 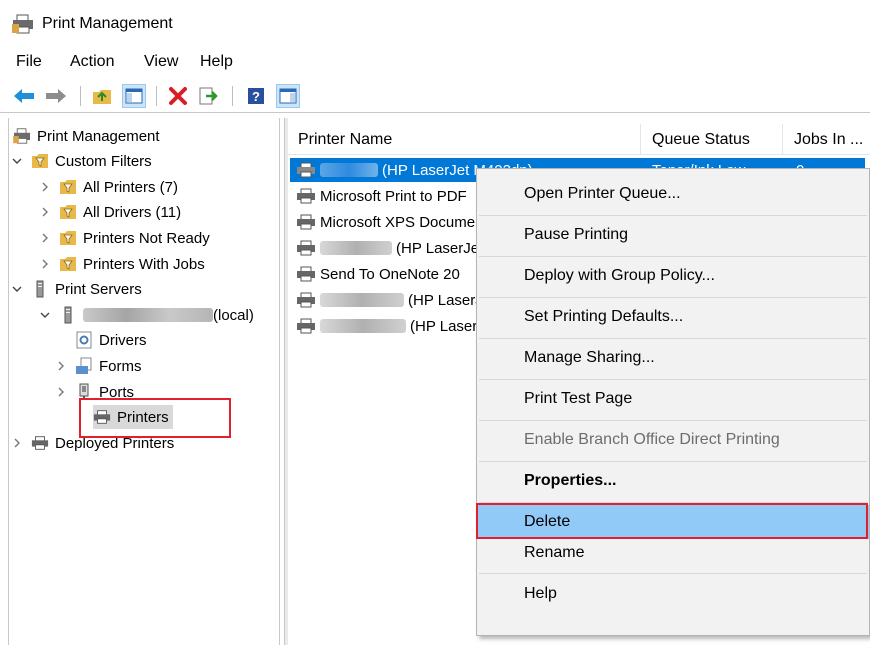 I want to click on menu-bar: File Action View Help, so click(x=435, y=61).